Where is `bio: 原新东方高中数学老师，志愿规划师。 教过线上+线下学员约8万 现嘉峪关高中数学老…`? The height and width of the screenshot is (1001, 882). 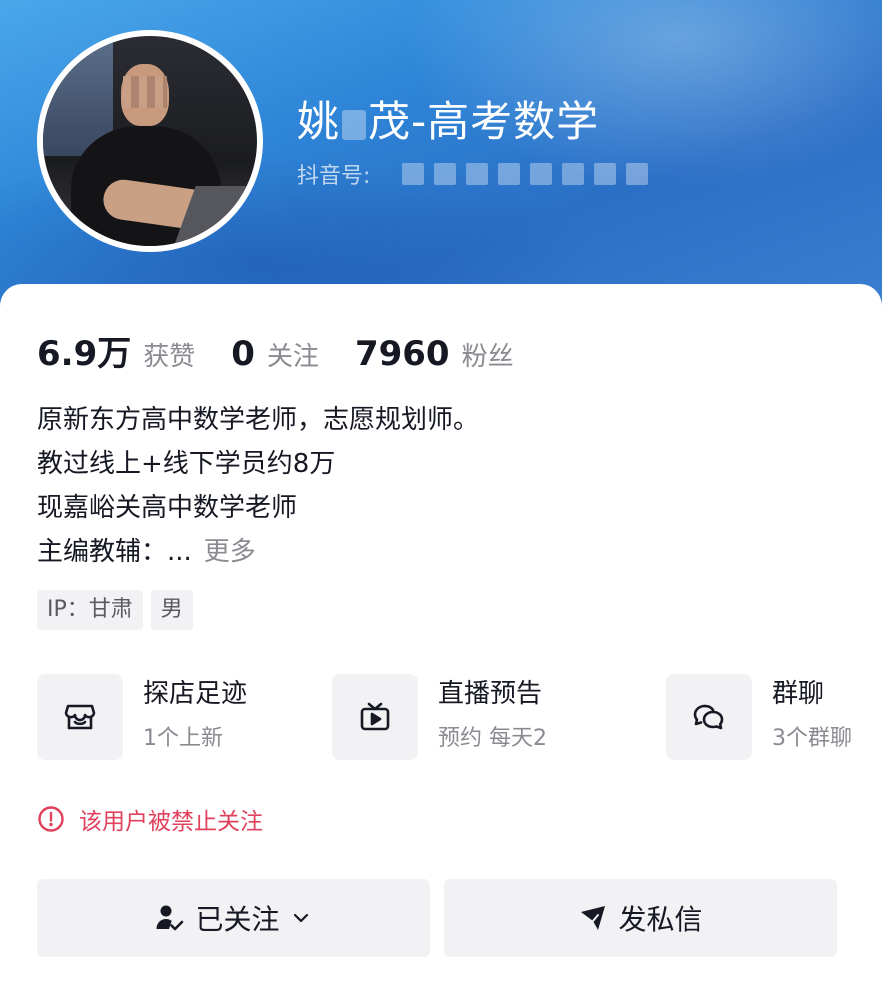 bio: 原新东方高中数学老师，志愿规划师。 教过线上+线下学员约8万 现嘉峪关高中数学老… is located at coordinates (258, 486).